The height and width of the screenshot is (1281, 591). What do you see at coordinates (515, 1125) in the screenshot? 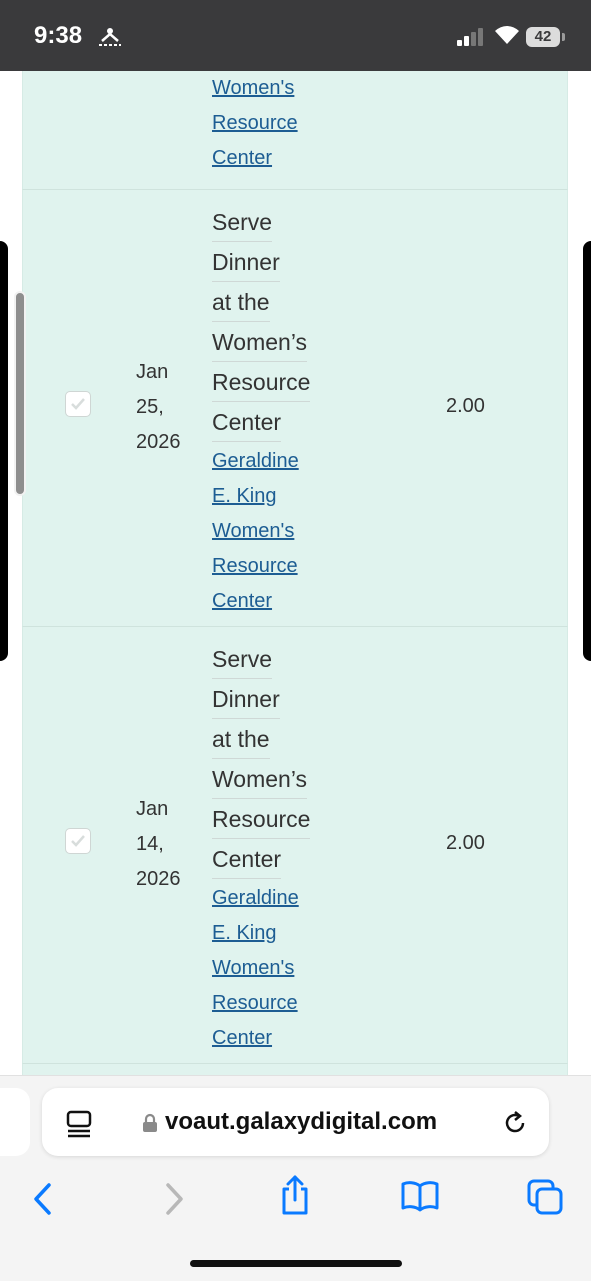
I see `reload-icon` at bounding box center [515, 1125].